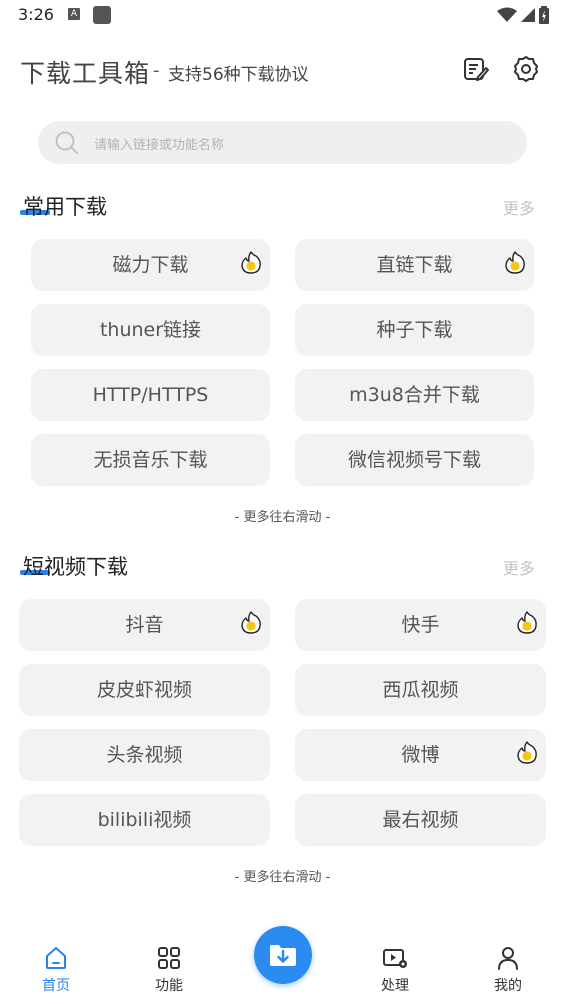 This screenshot has width=565, height=1004. Describe the element at coordinates (169, 986) in the screenshot. I see `tab-label: 功能` at that location.